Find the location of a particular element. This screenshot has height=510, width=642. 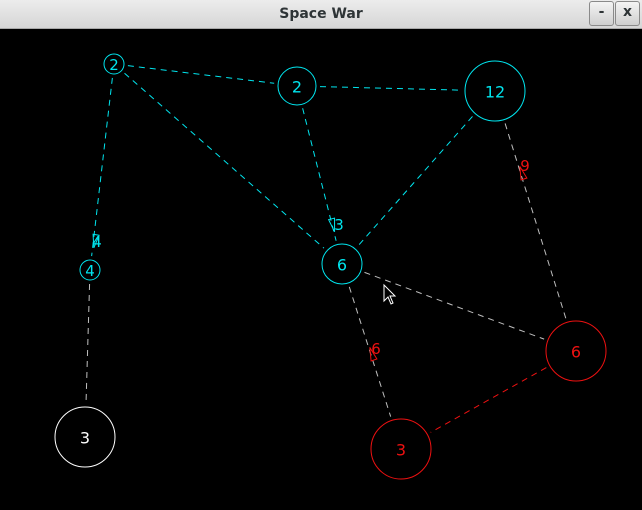

fleet-f1: 4 is located at coordinates (97, 242).